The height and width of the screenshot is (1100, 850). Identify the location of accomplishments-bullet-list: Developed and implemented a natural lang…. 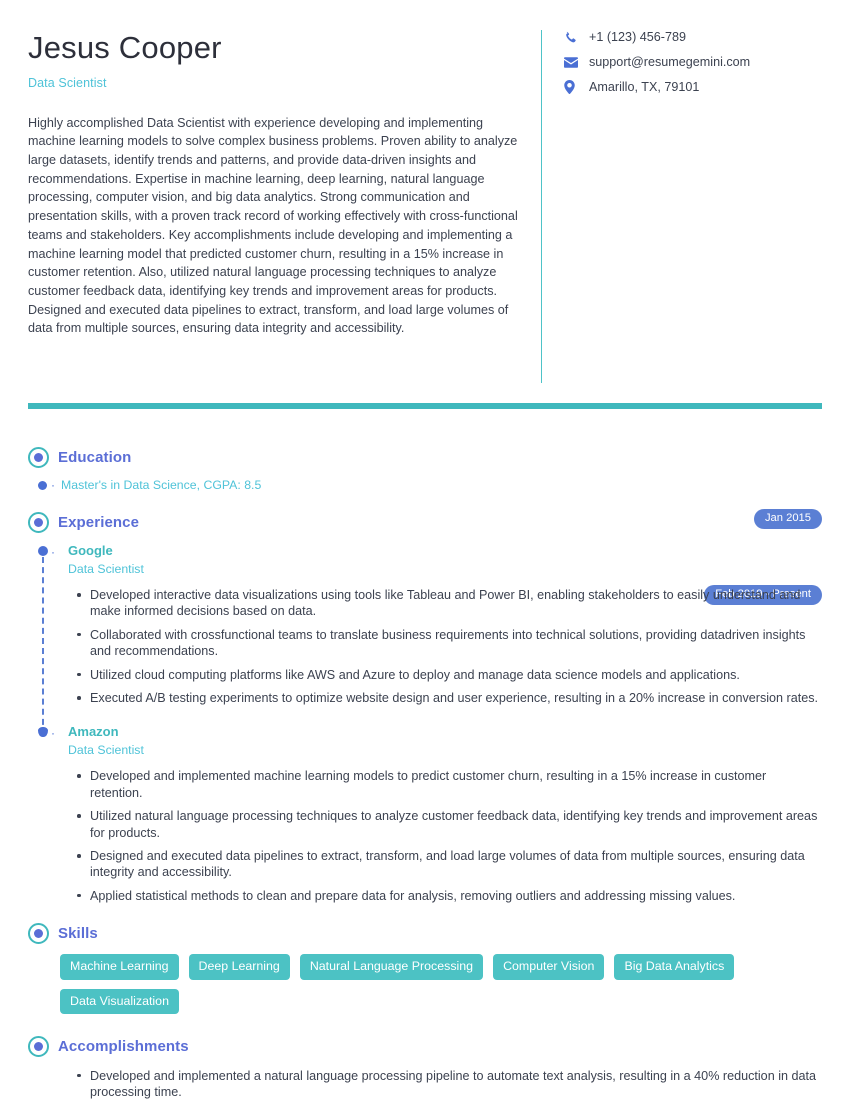
(445, 1084).